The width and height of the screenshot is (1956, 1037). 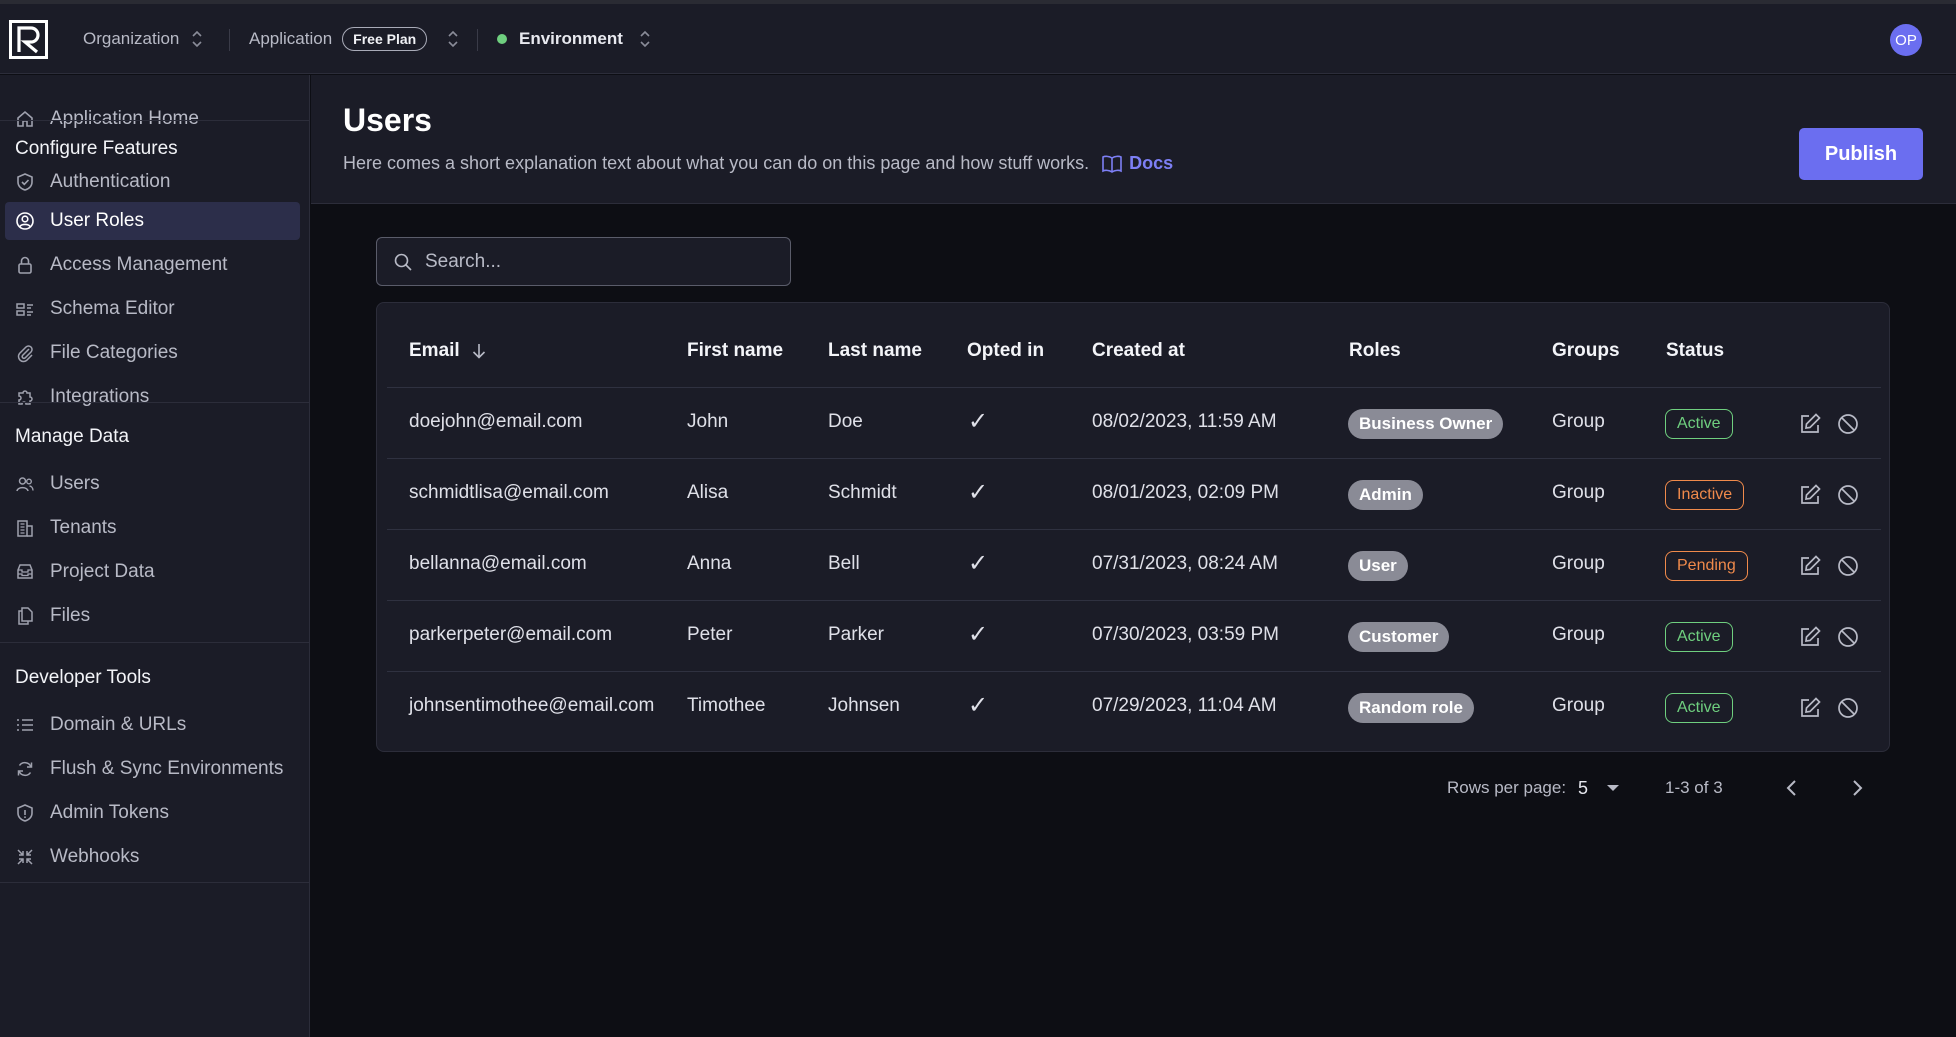 What do you see at coordinates (25, 528) in the screenshot?
I see `building-icon` at bounding box center [25, 528].